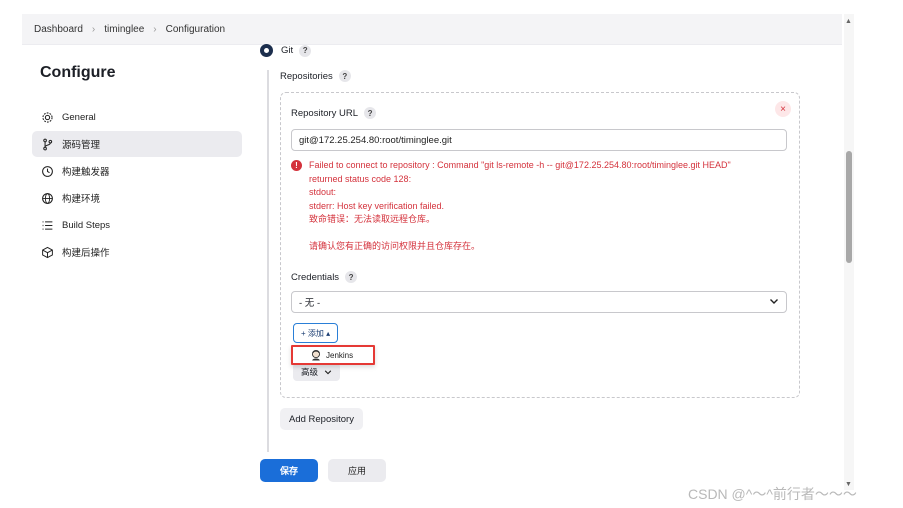 This screenshot has height=508, width=903. What do you see at coordinates (310, 303) in the screenshot?
I see `credentials-selected-value: - 无 -` at bounding box center [310, 303].